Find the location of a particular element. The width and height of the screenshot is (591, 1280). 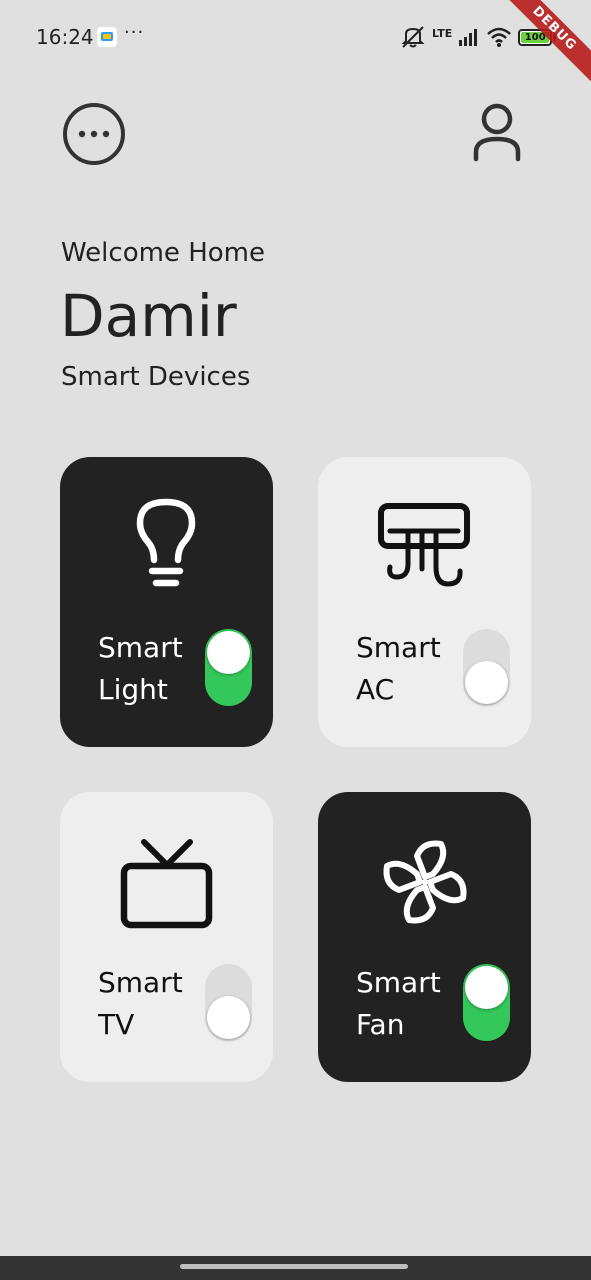

home-indicator is located at coordinates (294, 1266).